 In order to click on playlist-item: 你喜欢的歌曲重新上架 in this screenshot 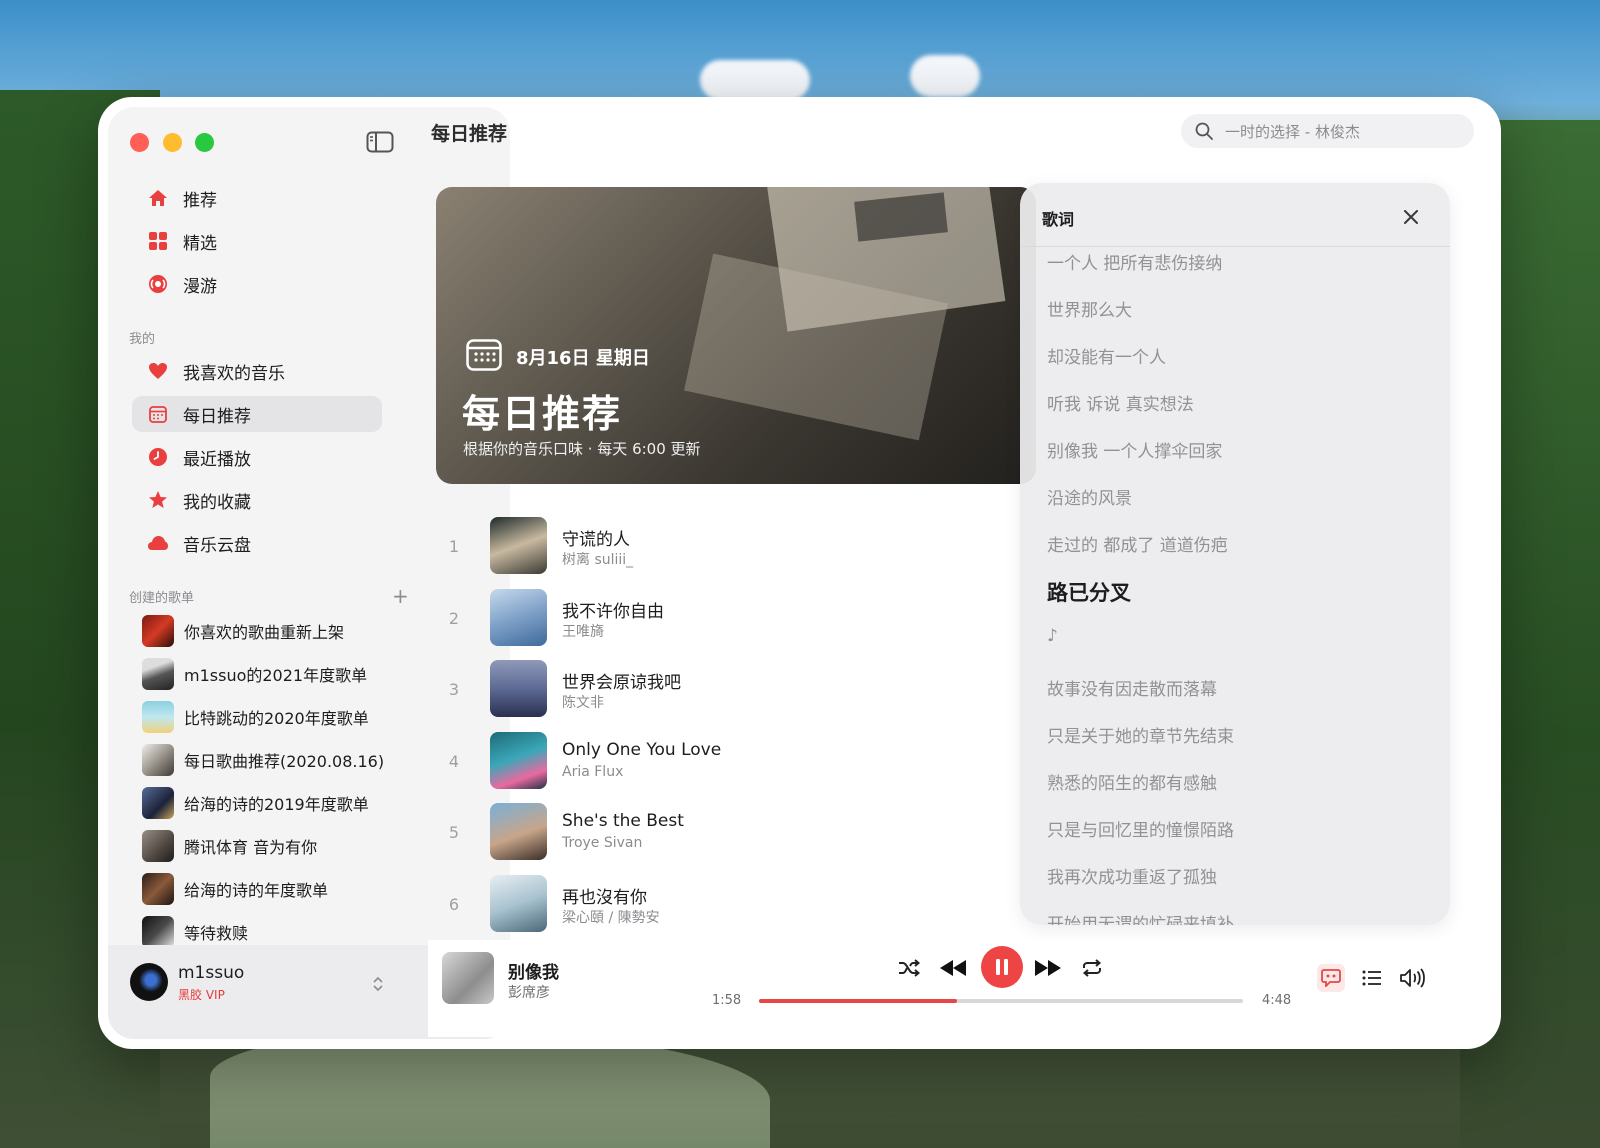, I will do `click(267, 631)`.